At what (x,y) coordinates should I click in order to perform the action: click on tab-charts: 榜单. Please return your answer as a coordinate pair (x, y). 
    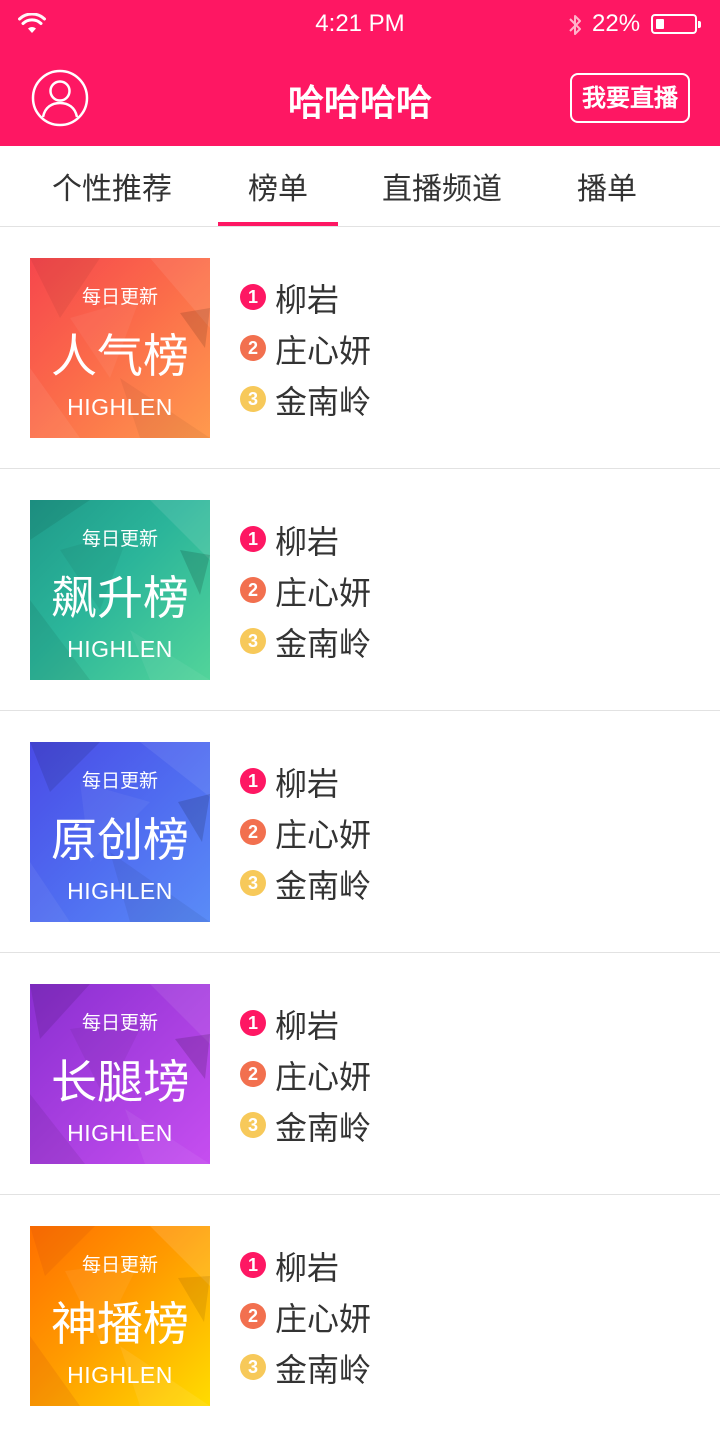
    Looking at the image, I should click on (278, 186).